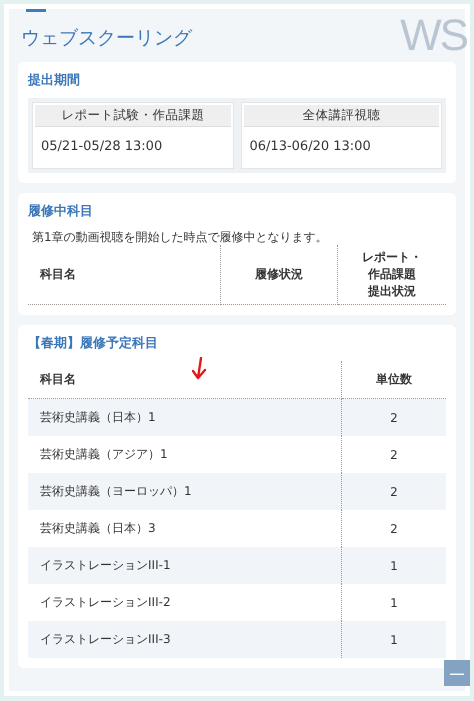 This screenshot has width=474, height=701. I want to click on period-value: 06/13-06/20 13:00, so click(310, 147).